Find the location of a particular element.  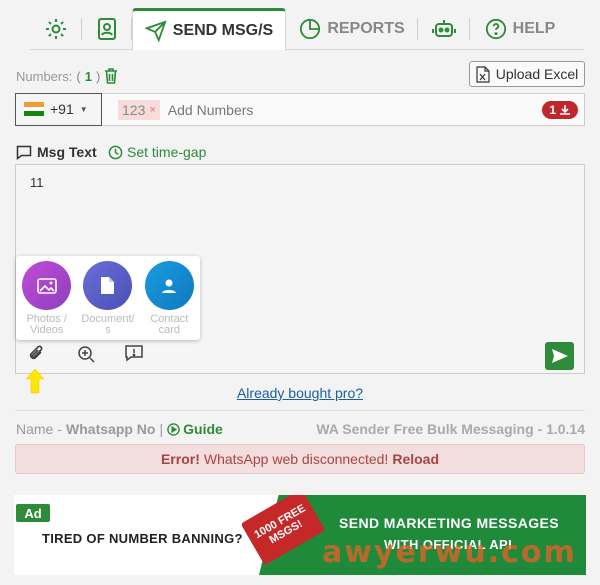

chip-remove-icon: × is located at coordinates (152, 110).